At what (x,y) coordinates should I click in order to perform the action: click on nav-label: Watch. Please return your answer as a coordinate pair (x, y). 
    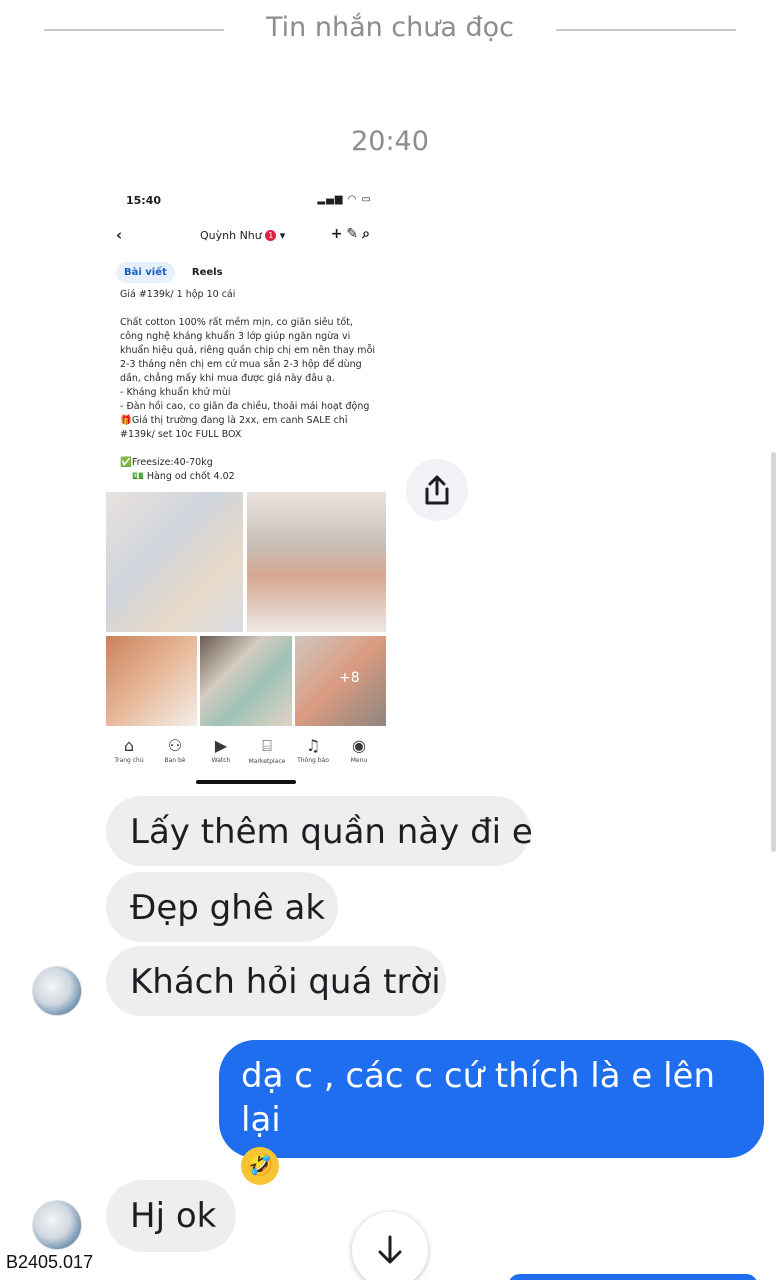
    Looking at the image, I should click on (221, 760).